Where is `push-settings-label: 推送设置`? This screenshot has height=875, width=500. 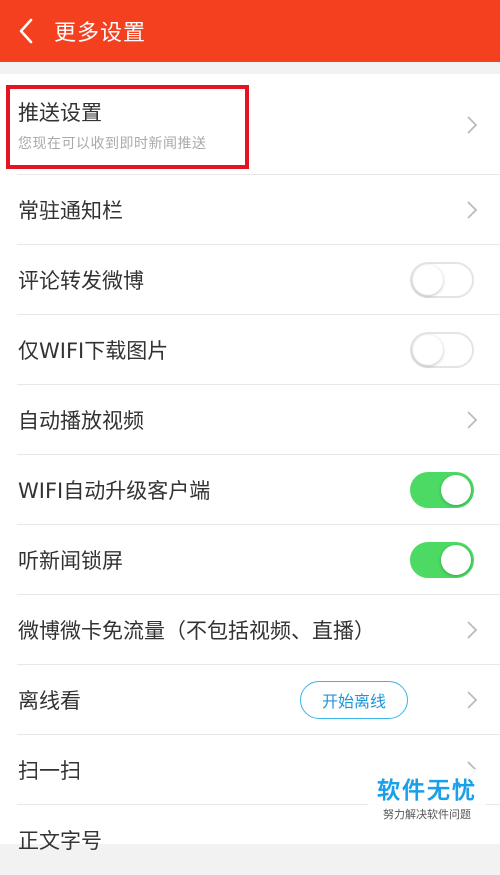 push-settings-label: 推送设置 is located at coordinates (60, 112).